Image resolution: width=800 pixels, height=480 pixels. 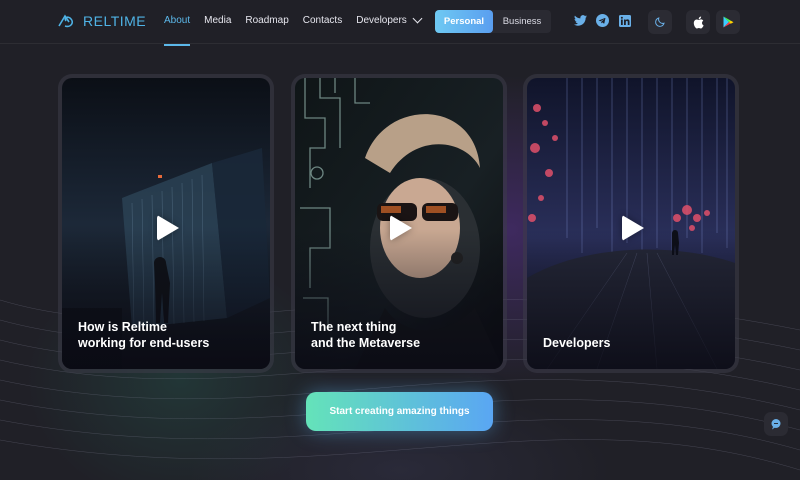 What do you see at coordinates (177, 45) in the screenshot?
I see `active-nav-indicator` at bounding box center [177, 45].